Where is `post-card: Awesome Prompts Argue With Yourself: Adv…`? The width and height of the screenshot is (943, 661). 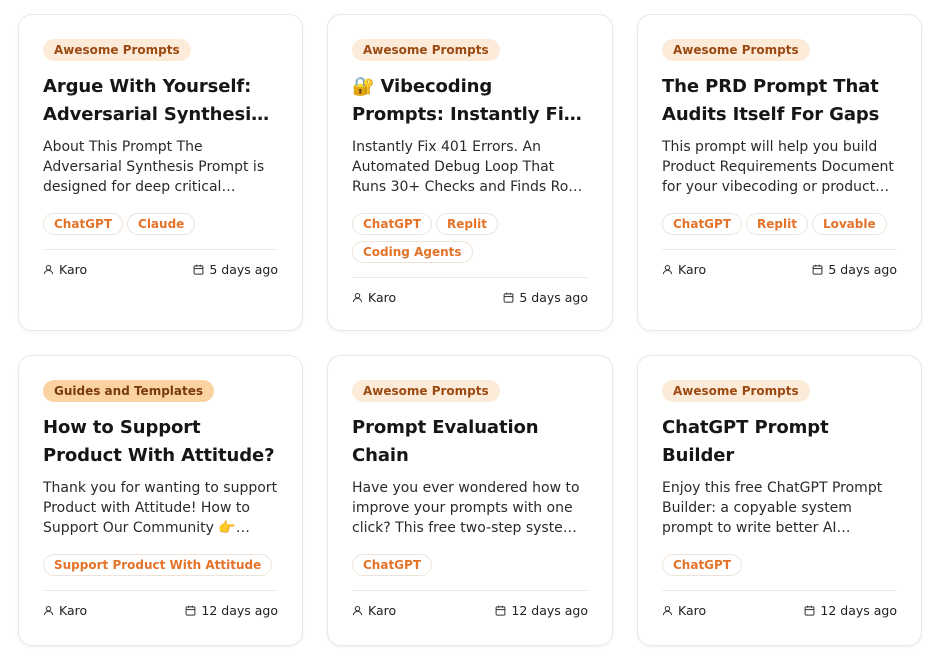 post-card: Awesome Prompts Argue With Yourself: Adv… is located at coordinates (160, 172).